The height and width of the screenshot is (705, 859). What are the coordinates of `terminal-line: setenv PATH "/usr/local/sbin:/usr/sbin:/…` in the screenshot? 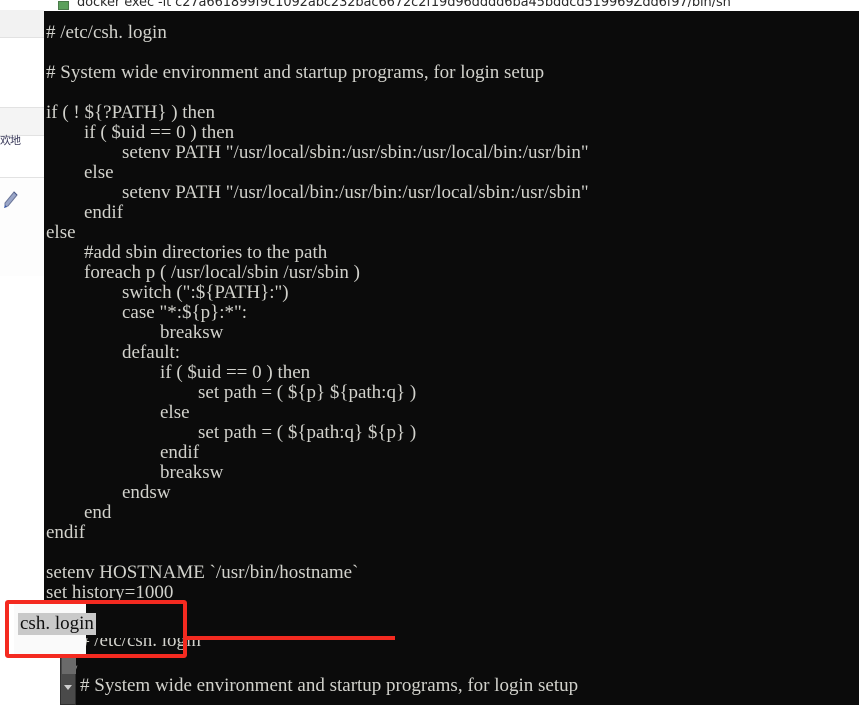 It's located at (317, 152).